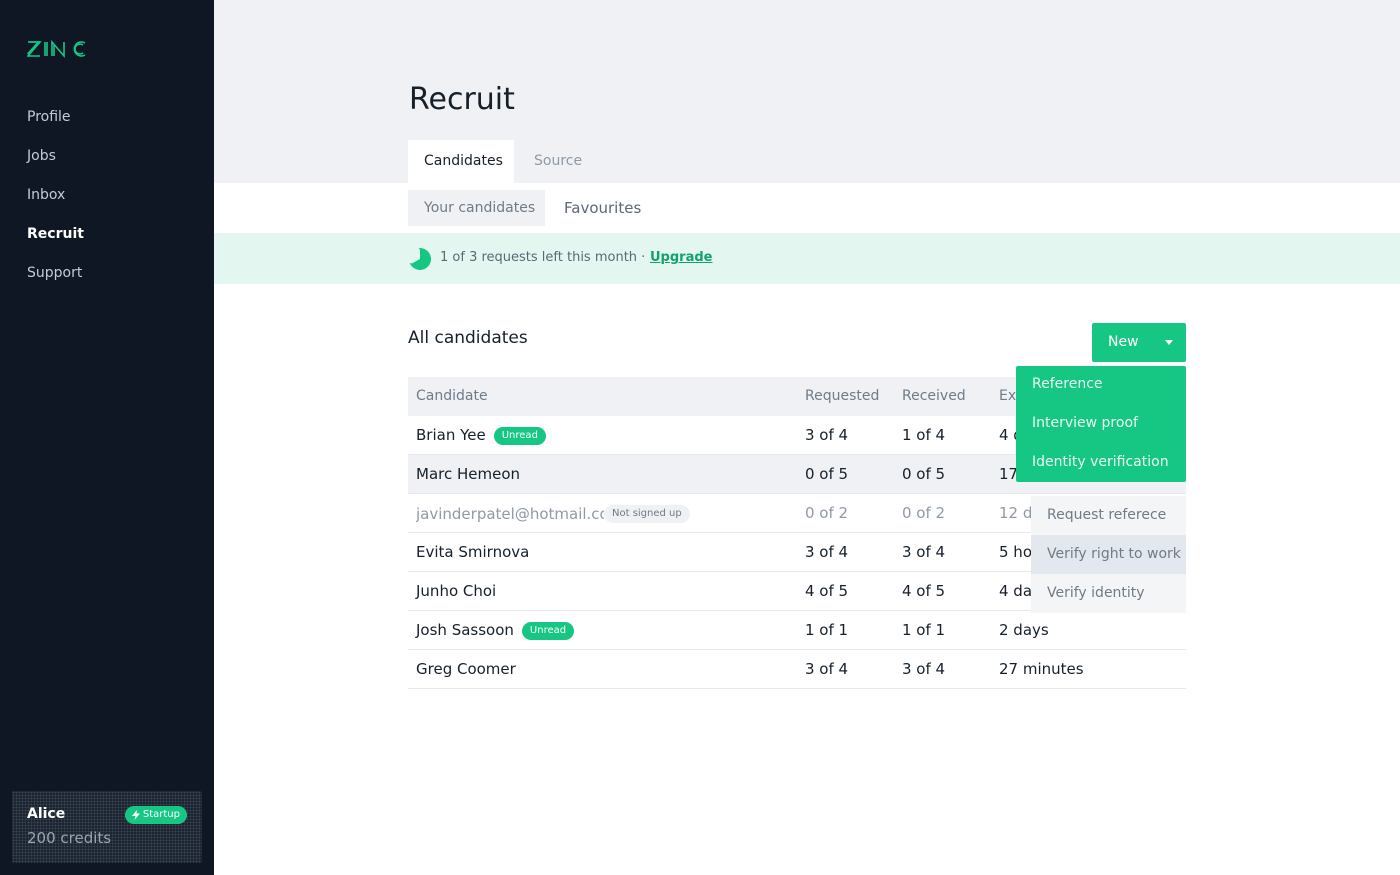  What do you see at coordinates (1108, 515) in the screenshot?
I see `menu-item-request-reference: Request referece` at bounding box center [1108, 515].